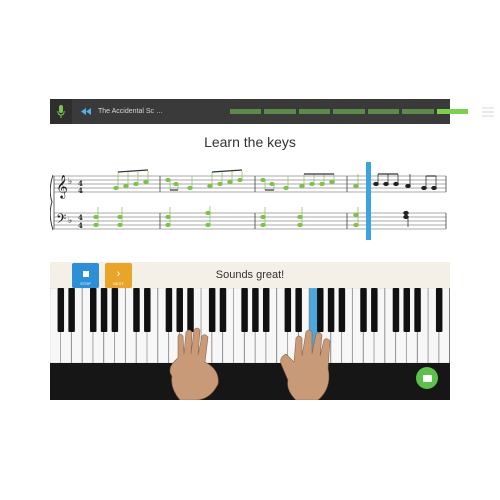 This screenshot has height=500, width=500. I want to click on page-heading: Learn the keys, so click(250, 142).